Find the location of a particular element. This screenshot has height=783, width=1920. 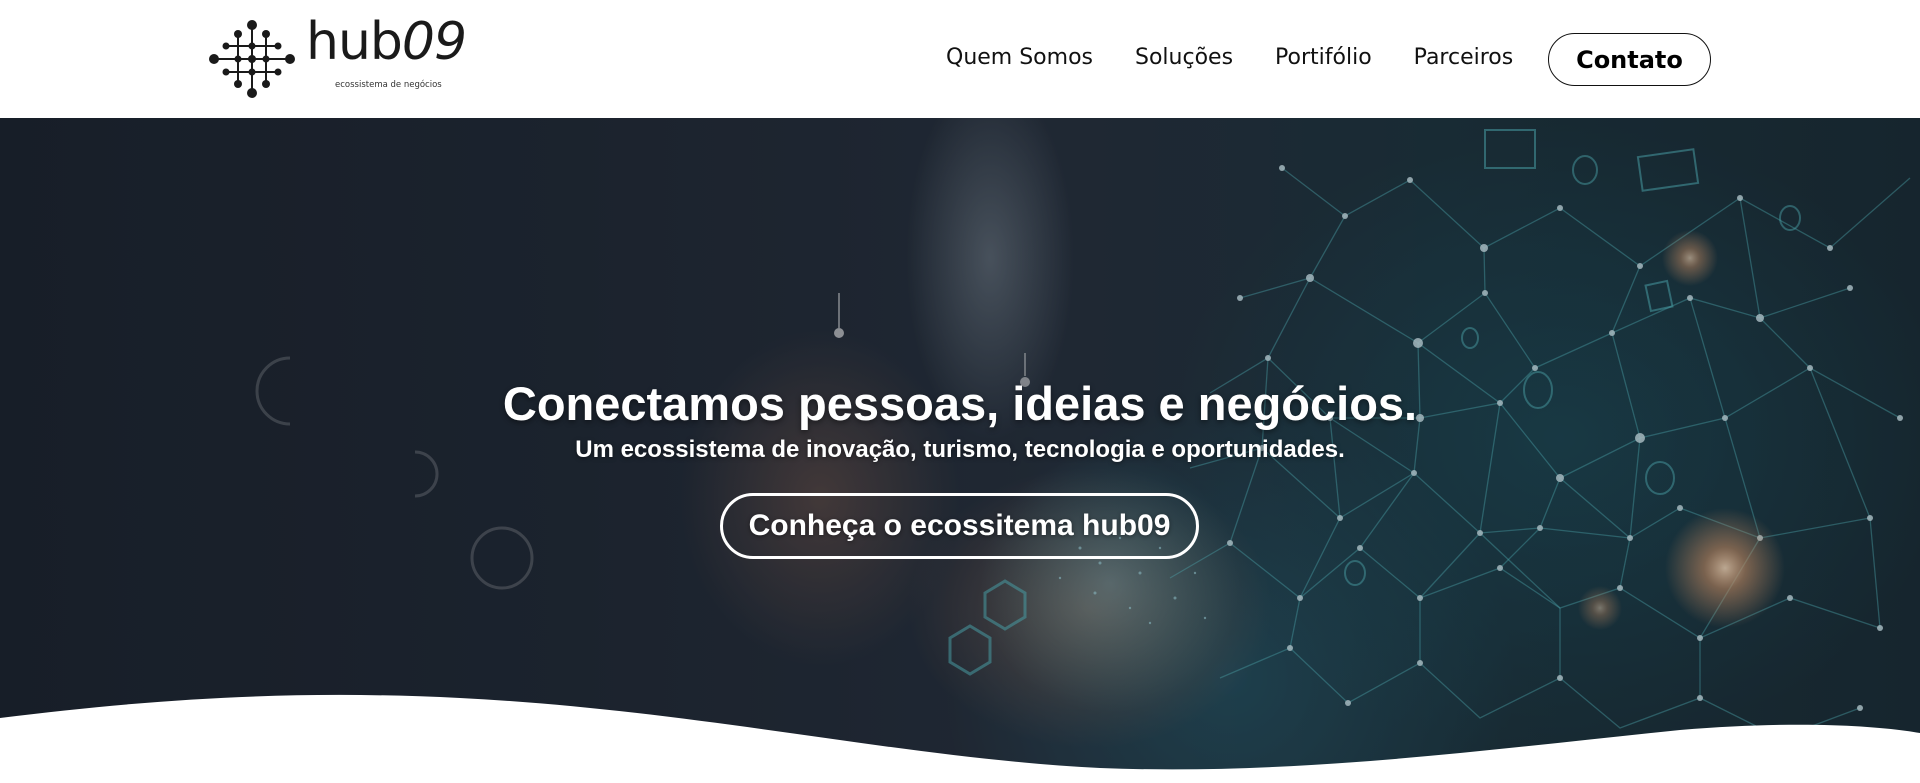

nav-link-portifolio: Portifólio is located at coordinates (1323, 57).